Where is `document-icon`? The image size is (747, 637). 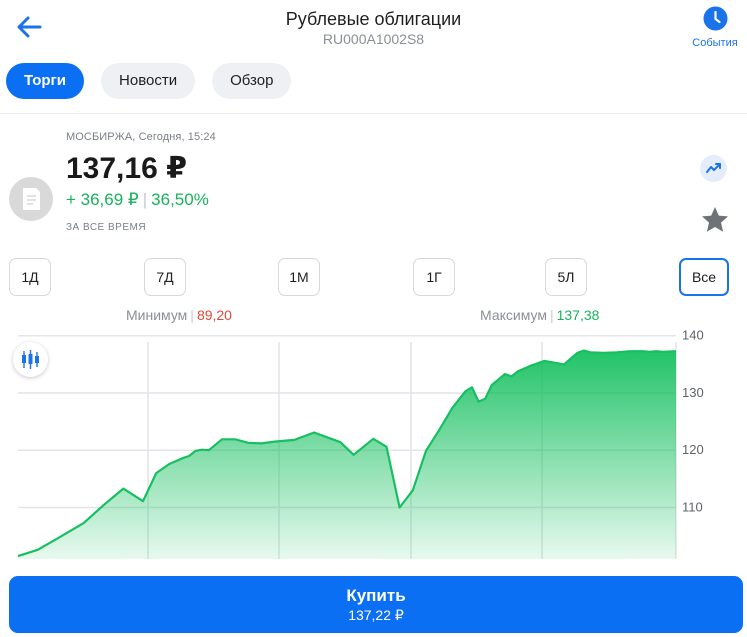
document-icon is located at coordinates (31, 199).